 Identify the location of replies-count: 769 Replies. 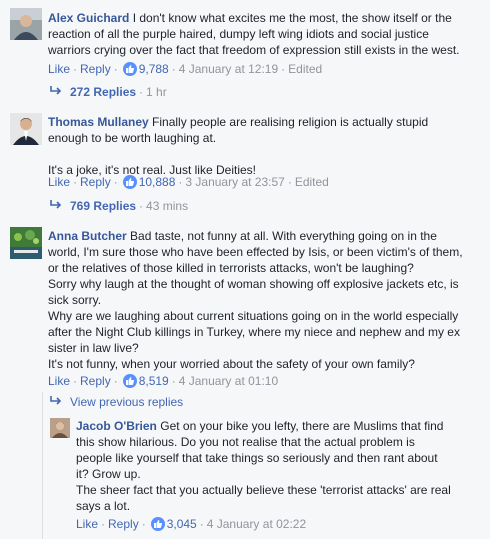
(103, 206).